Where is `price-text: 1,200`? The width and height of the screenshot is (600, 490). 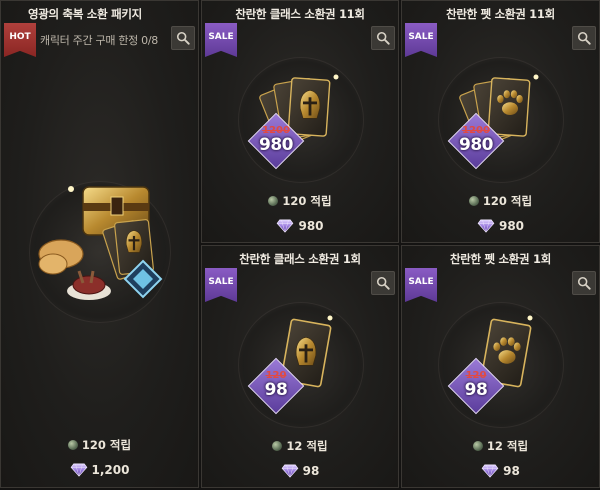
price-text: 1,200 is located at coordinates (110, 470).